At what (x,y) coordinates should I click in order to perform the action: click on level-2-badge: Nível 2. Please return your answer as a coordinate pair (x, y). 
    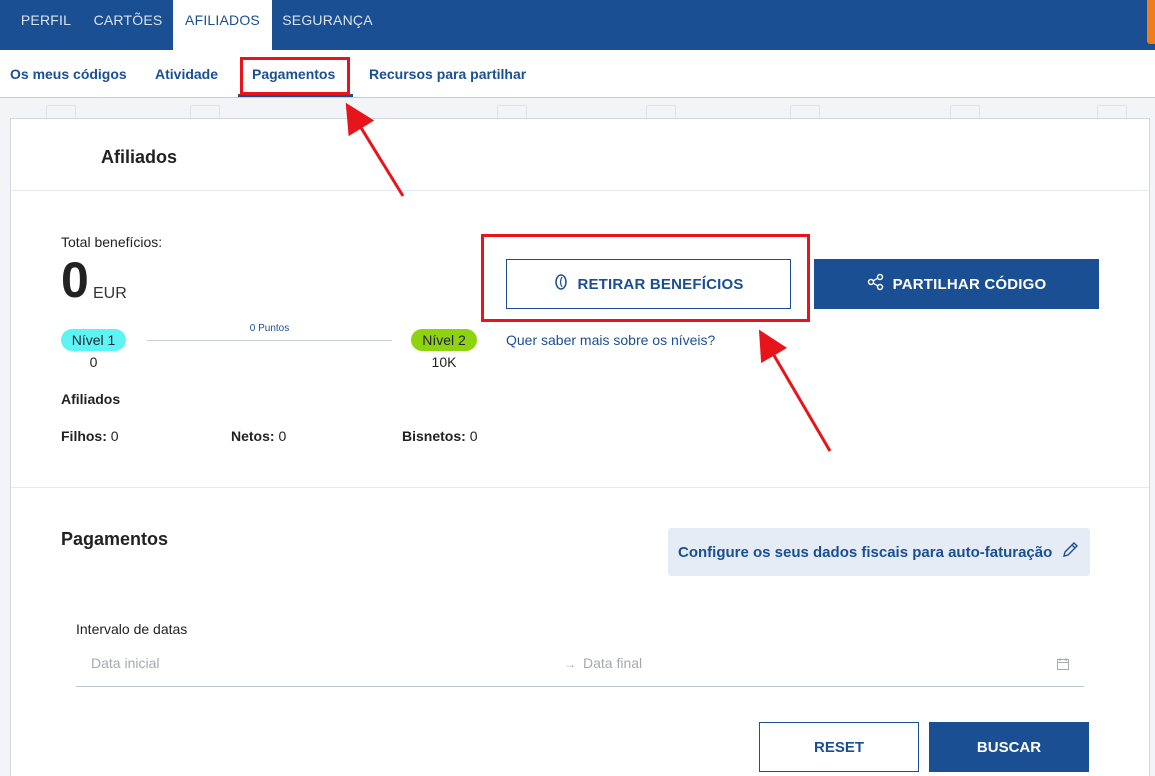
    Looking at the image, I should click on (444, 340).